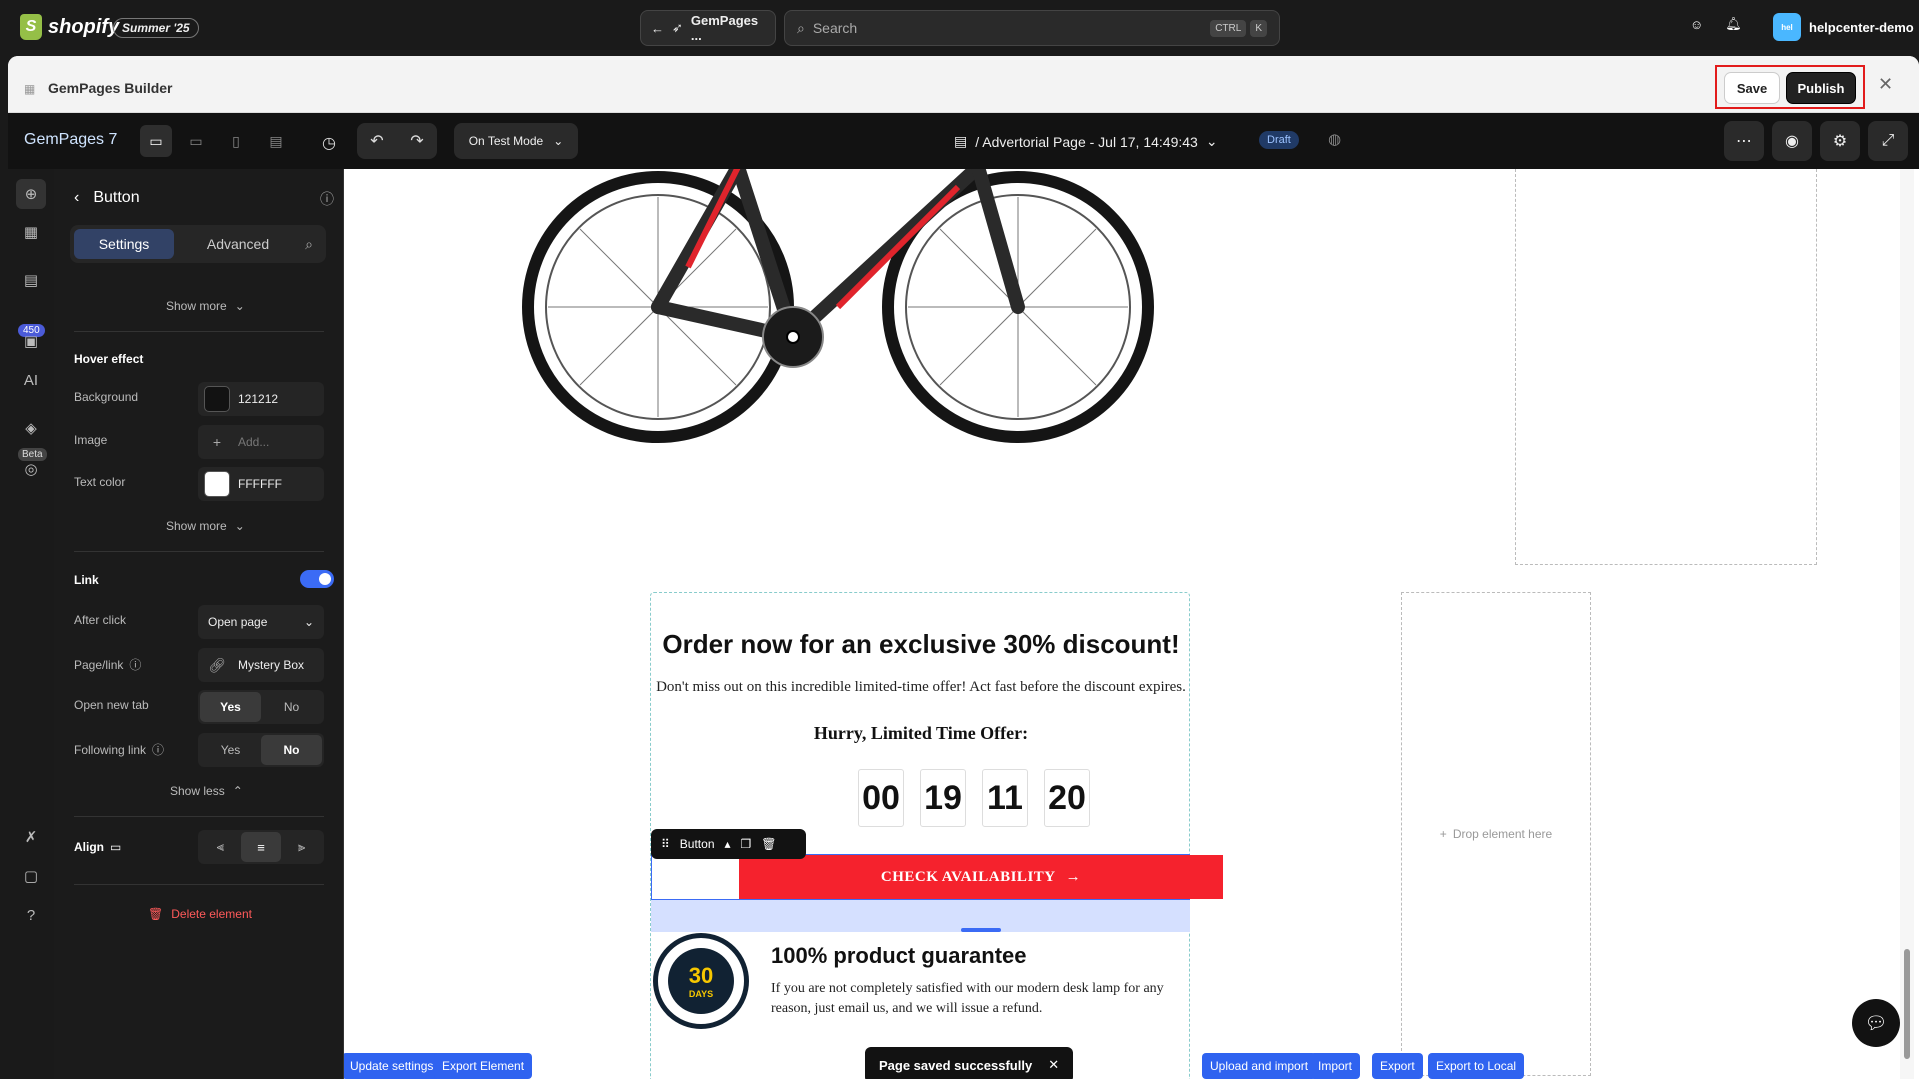 This screenshot has height=1079, width=1919. What do you see at coordinates (276, 141) in the screenshot?
I see `layout-icon: ▤` at bounding box center [276, 141].